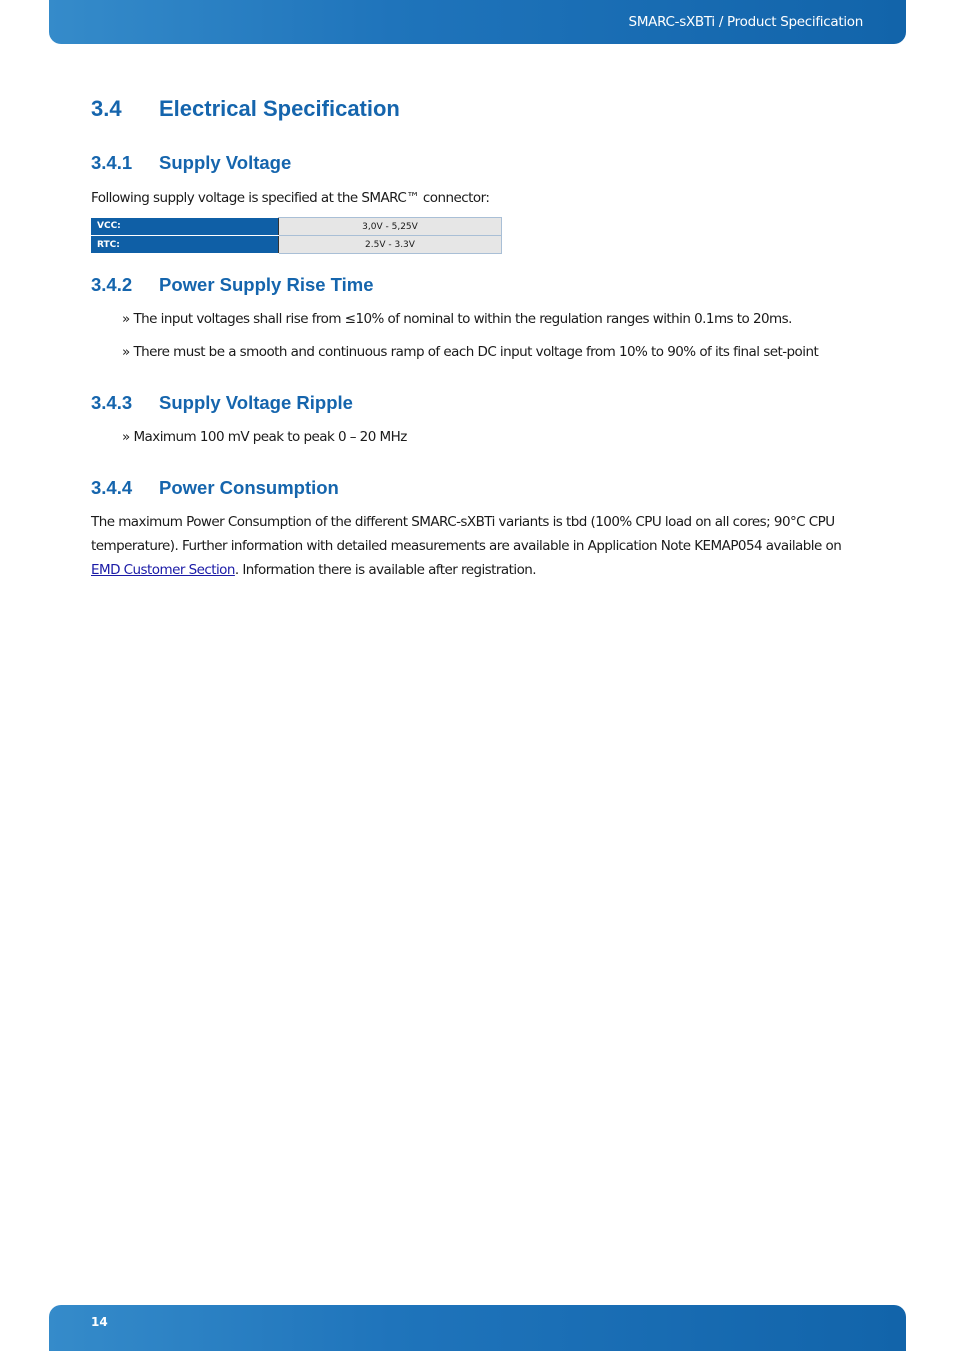 Image resolution: width=954 pixels, height=1351 pixels. Describe the element at coordinates (249, 487) in the screenshot. I see `subsection-title: Power Consumption` at that location.